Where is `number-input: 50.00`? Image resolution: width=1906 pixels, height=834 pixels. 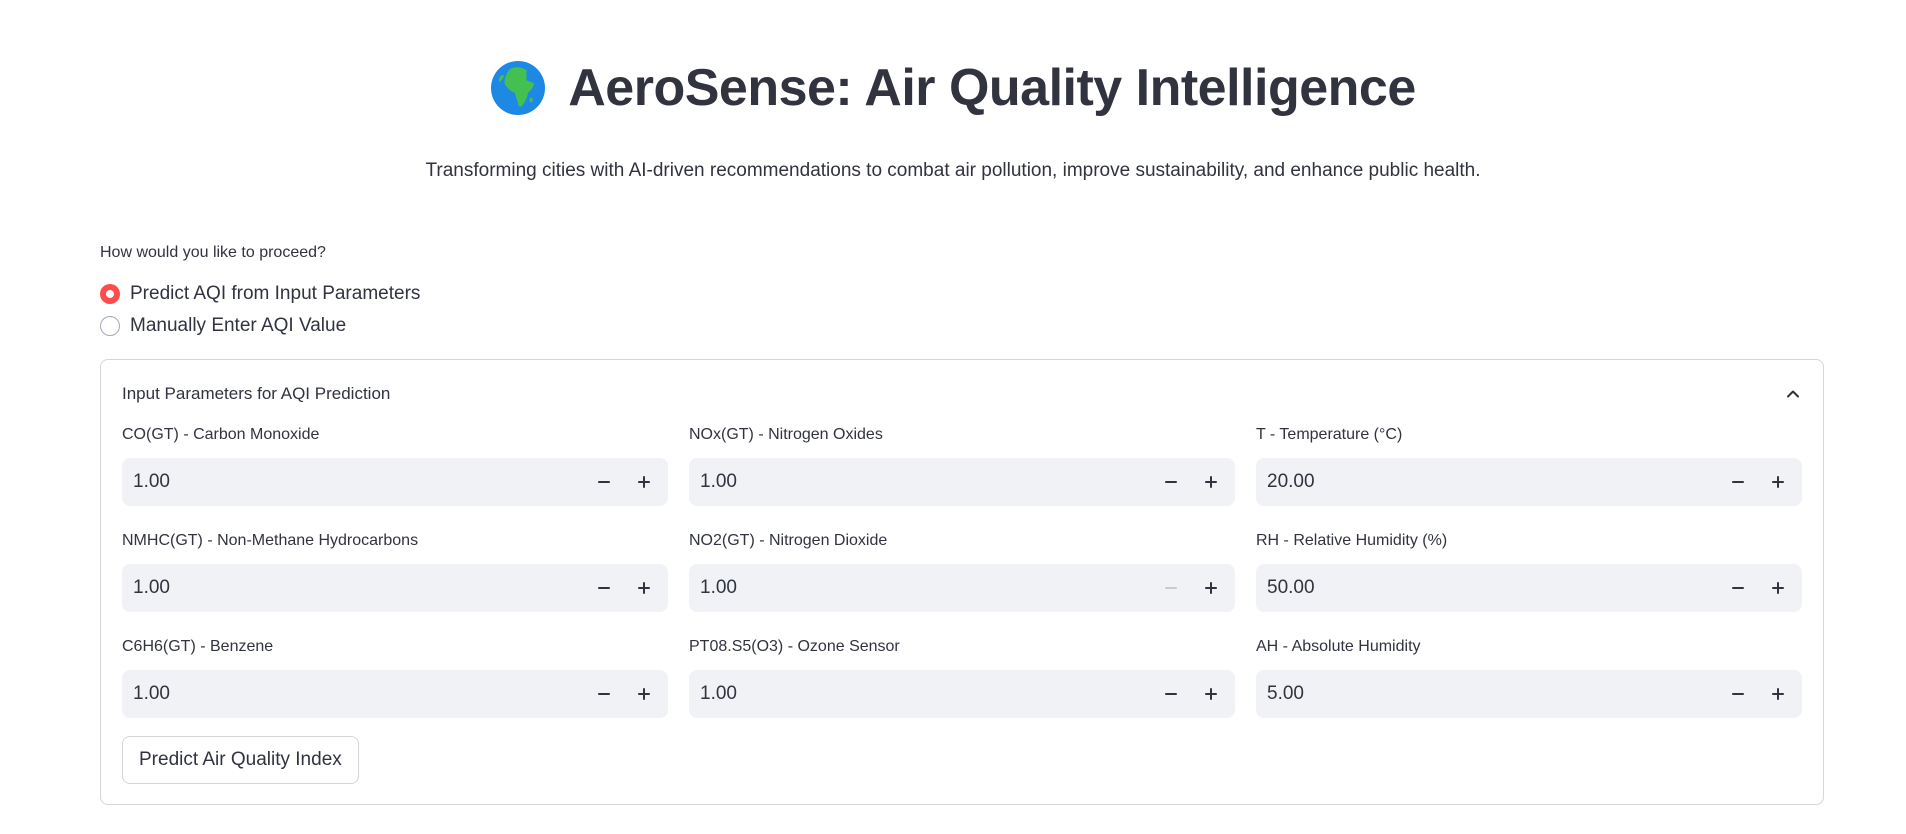
number-input: 50.00 is located at coordinates (1529, 588).